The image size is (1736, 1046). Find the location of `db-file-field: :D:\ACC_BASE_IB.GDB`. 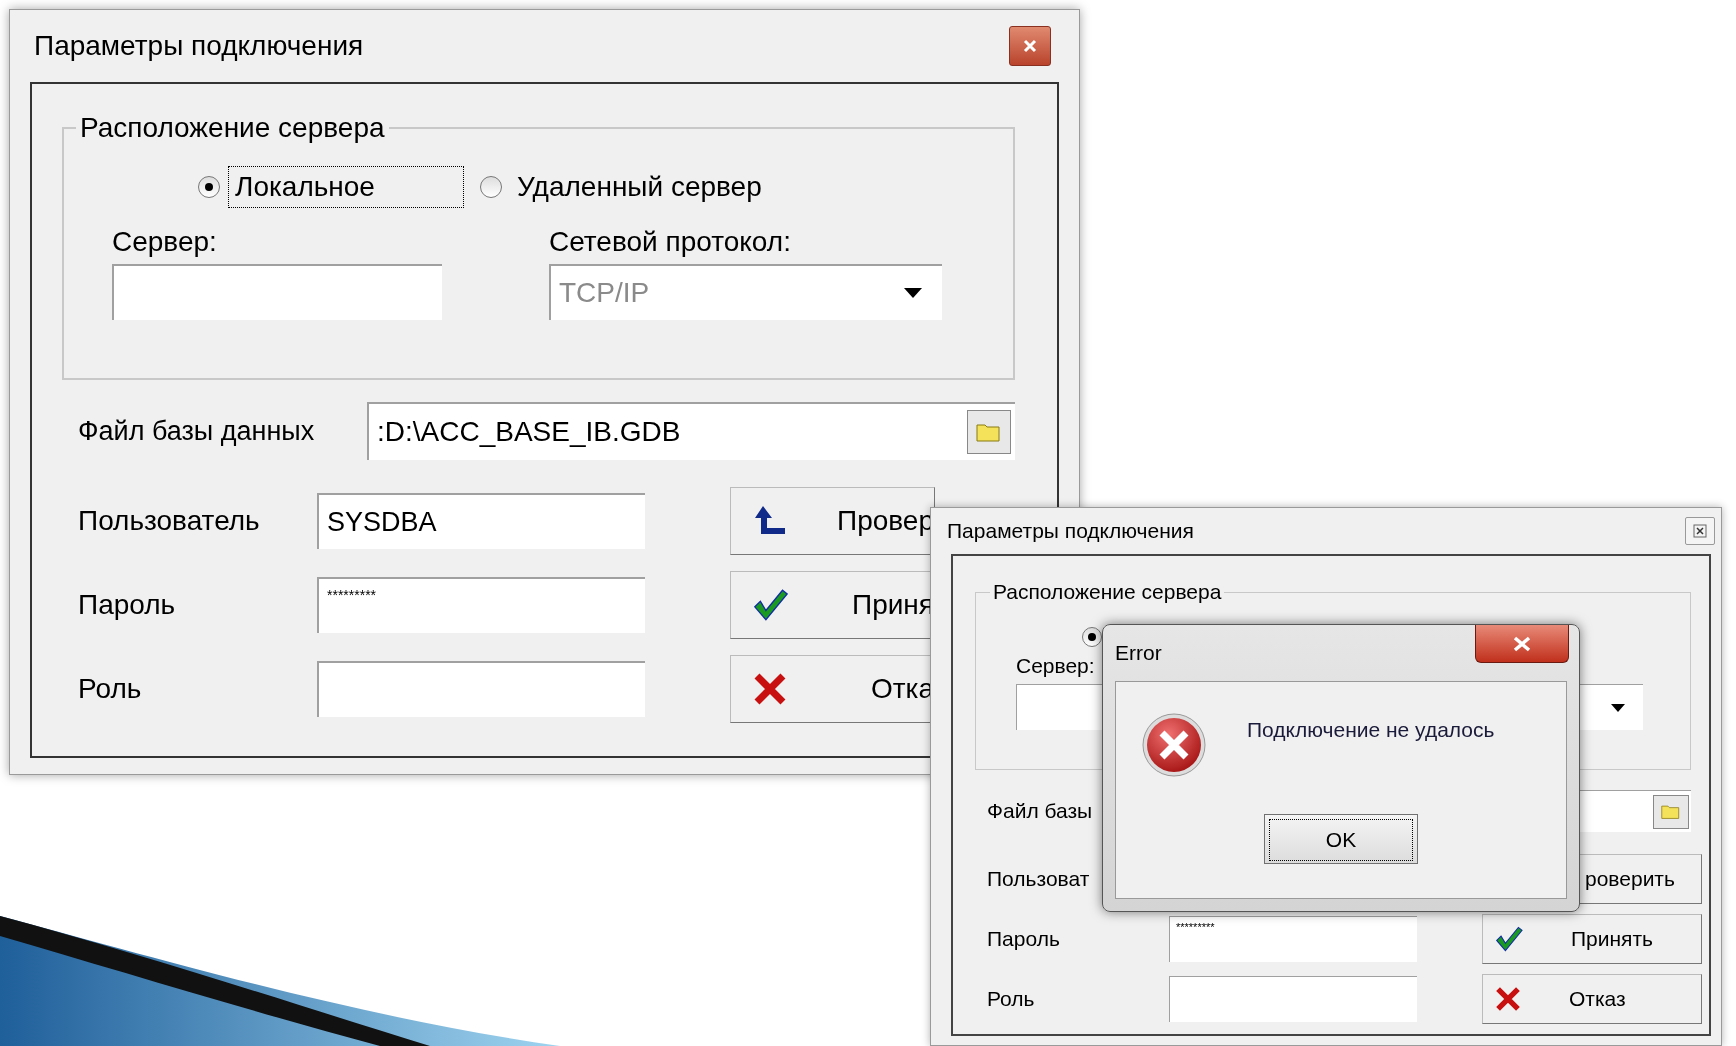

db-file-field: :D:\ACC_BASE_IB.GDB is located at coordinates (691, 431).